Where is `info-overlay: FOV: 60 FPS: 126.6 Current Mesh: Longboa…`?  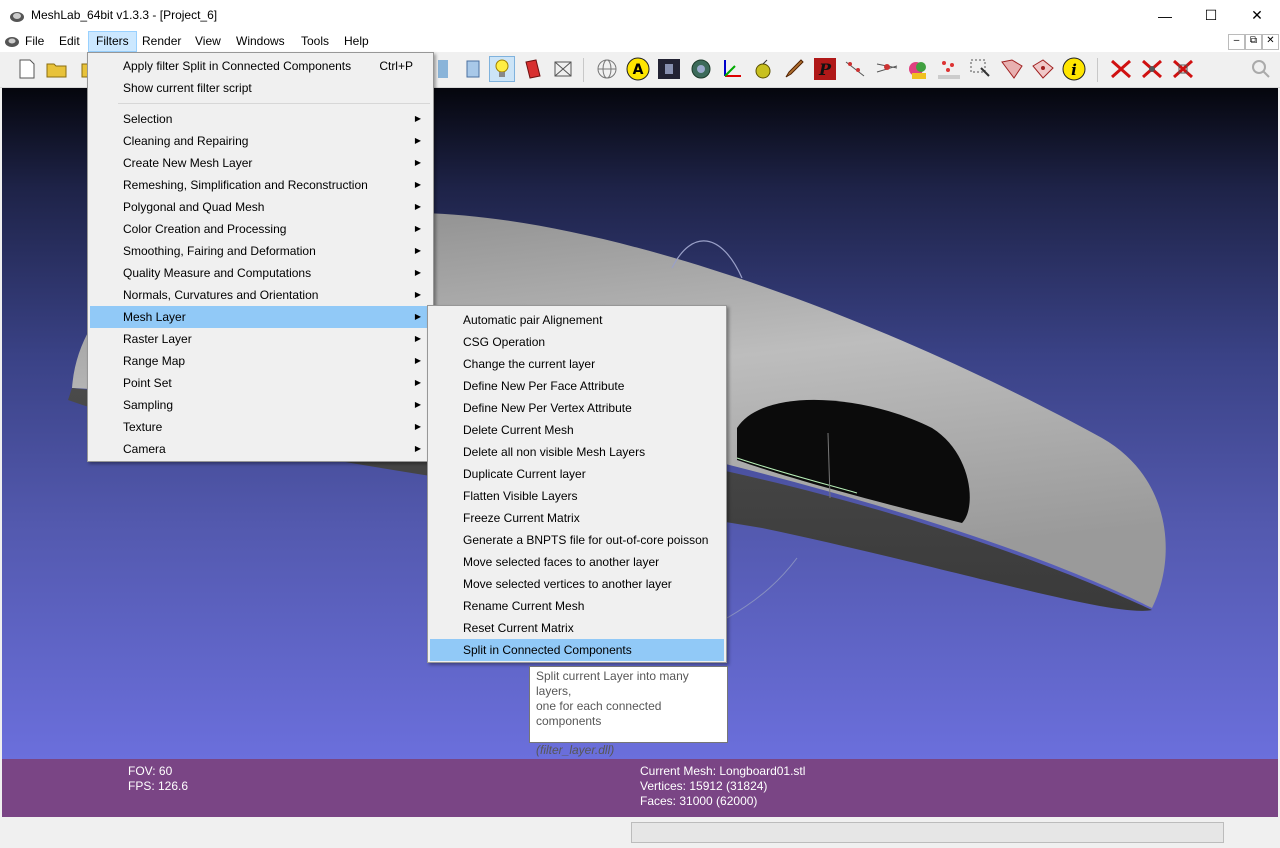
info-overlay: FOV: 60 FPS: 126.6 Current Mesh: Longboa… is located at coordinates (640, 788).